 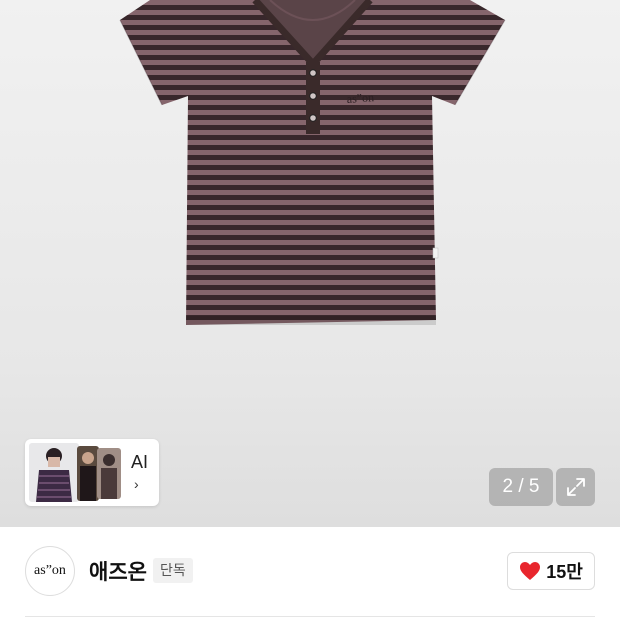 I want to click on brand-logo-text: as”on, so click(x=50, y=570).